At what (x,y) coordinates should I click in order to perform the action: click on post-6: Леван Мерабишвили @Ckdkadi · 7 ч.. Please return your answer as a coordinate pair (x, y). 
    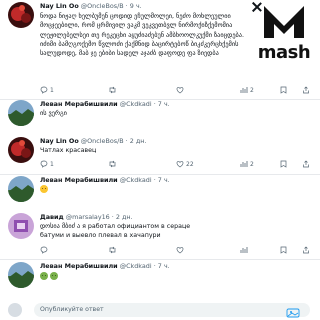
    Looking at the image, I should click on (160, 276).